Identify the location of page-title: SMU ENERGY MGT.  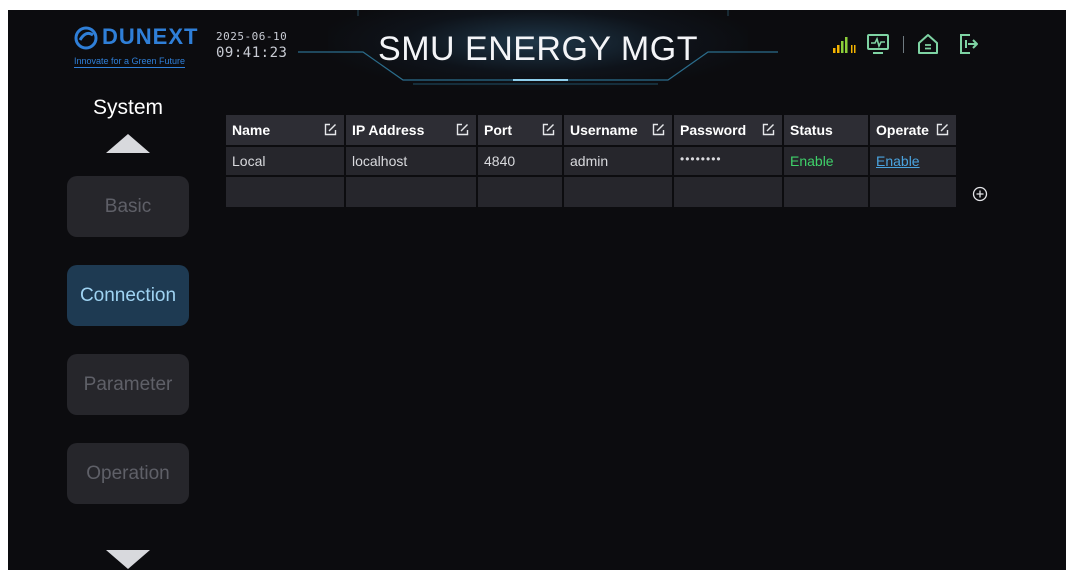
(538, 49).